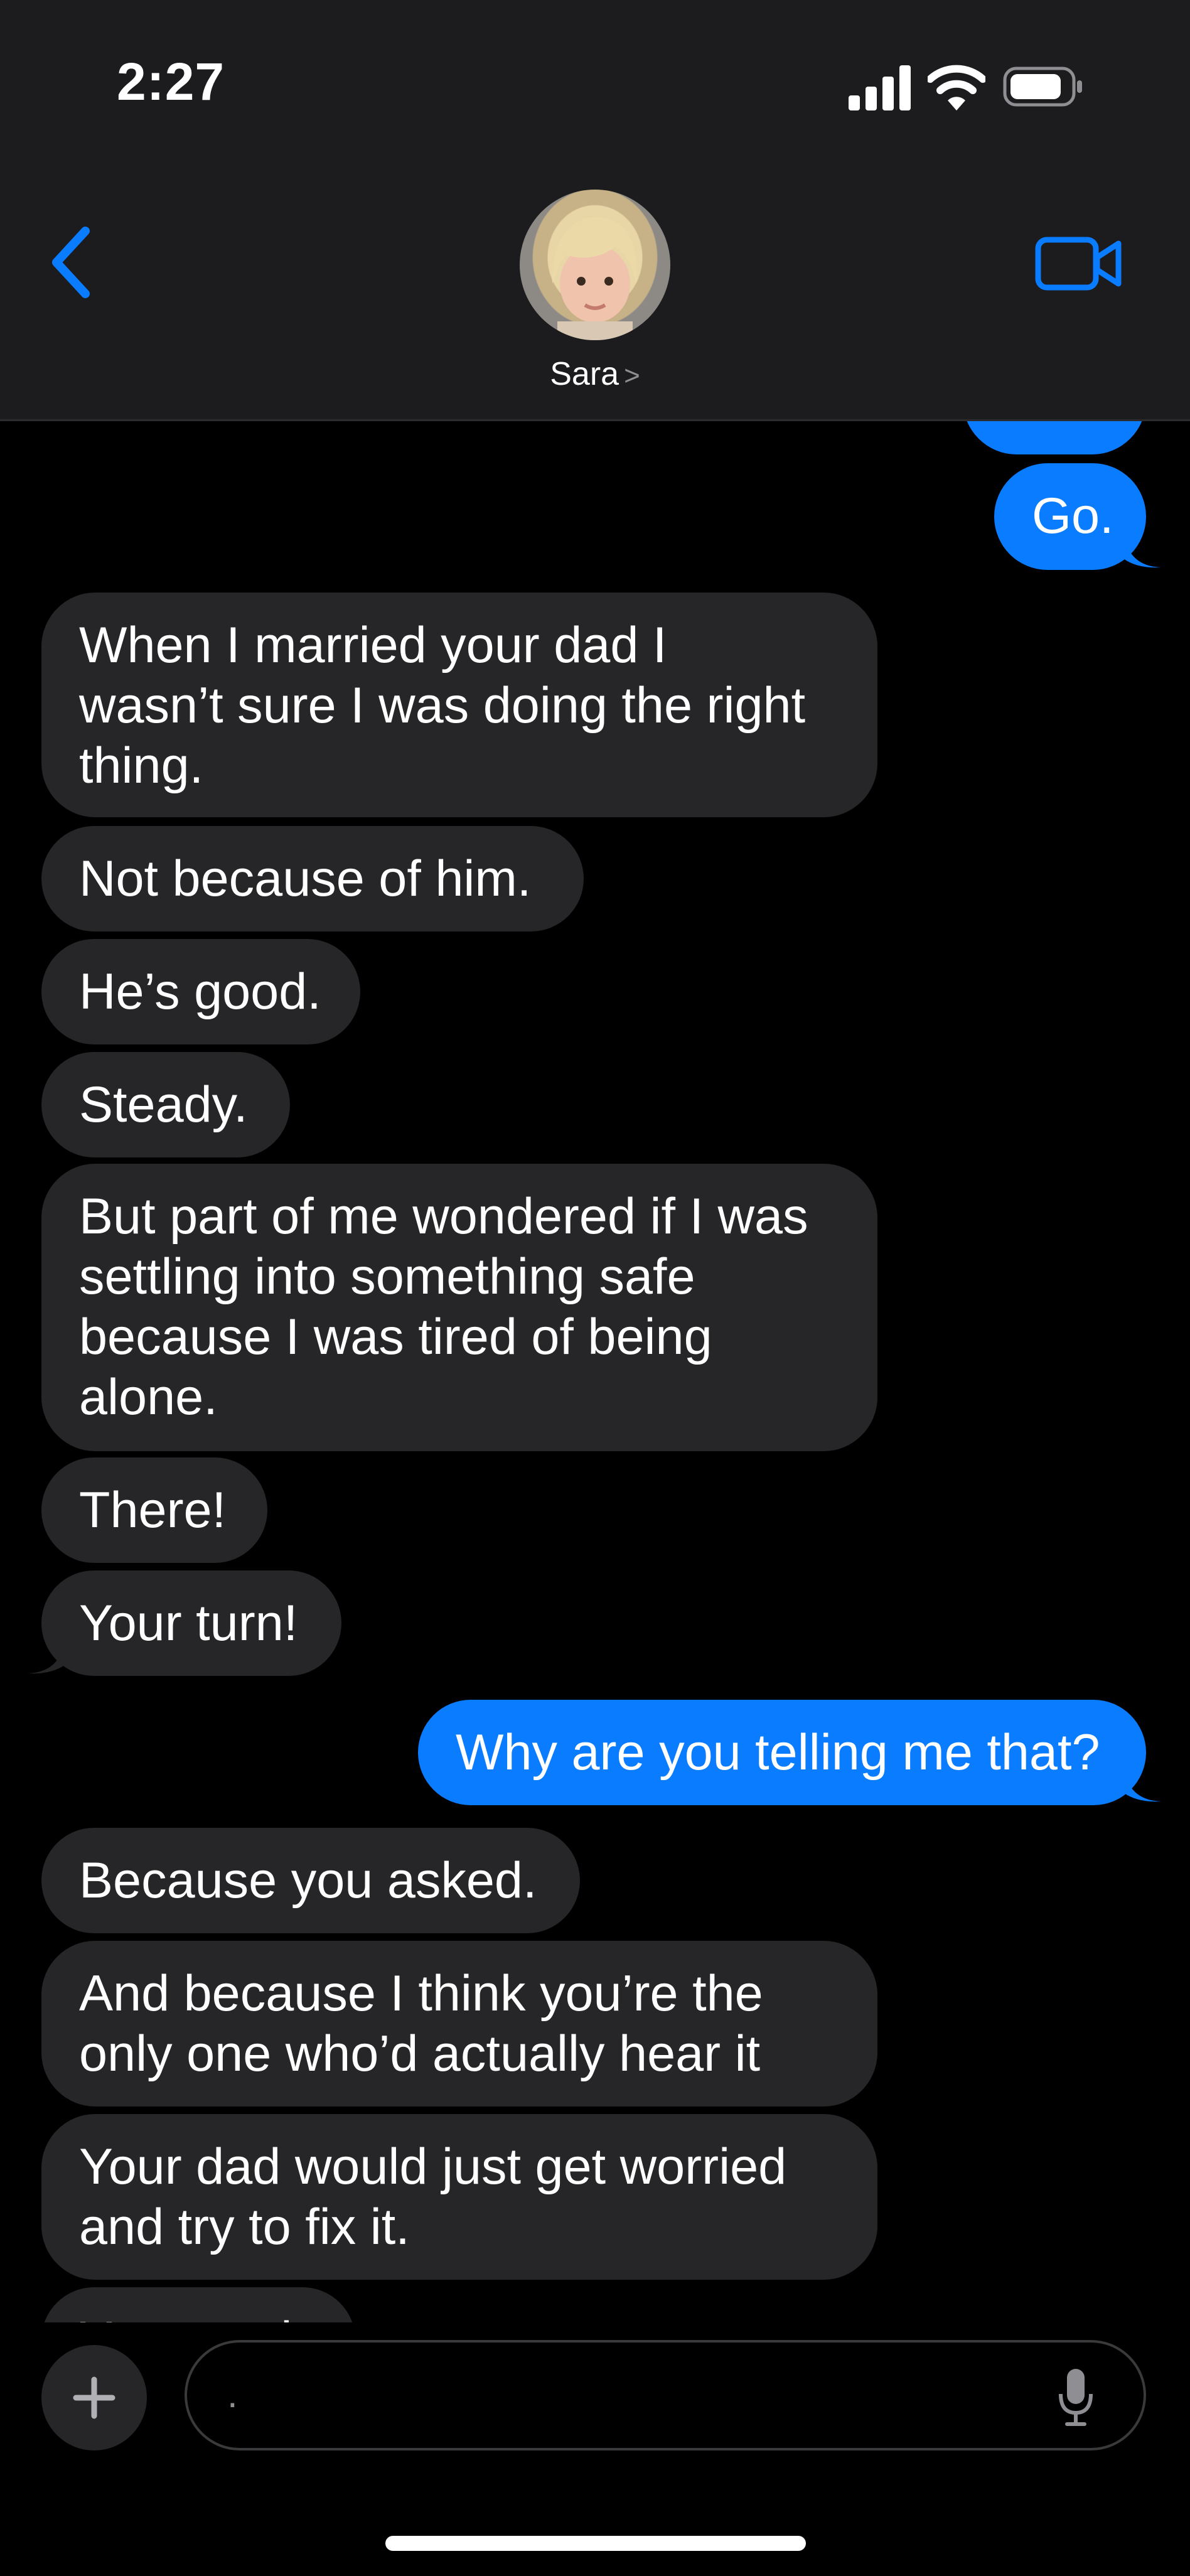  I want to click on message-received: You good., so click(198, 2304).